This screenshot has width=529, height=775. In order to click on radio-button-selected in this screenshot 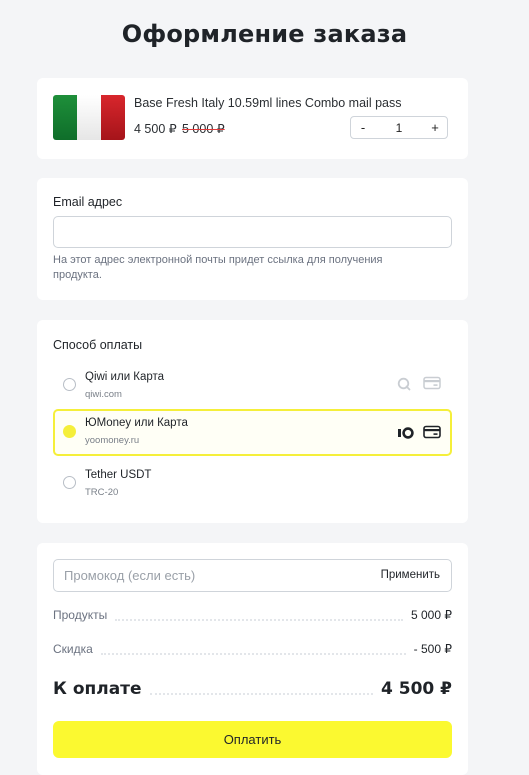, I will do `click(69, 431)`.